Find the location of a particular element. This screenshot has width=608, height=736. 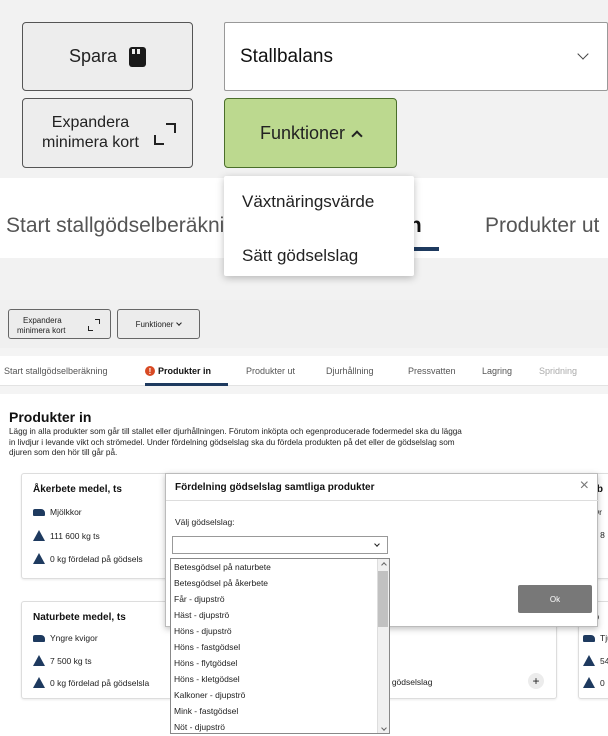

tab-start-zoomed: Start stallgödselberäkni is located at coordinates (115, 226).